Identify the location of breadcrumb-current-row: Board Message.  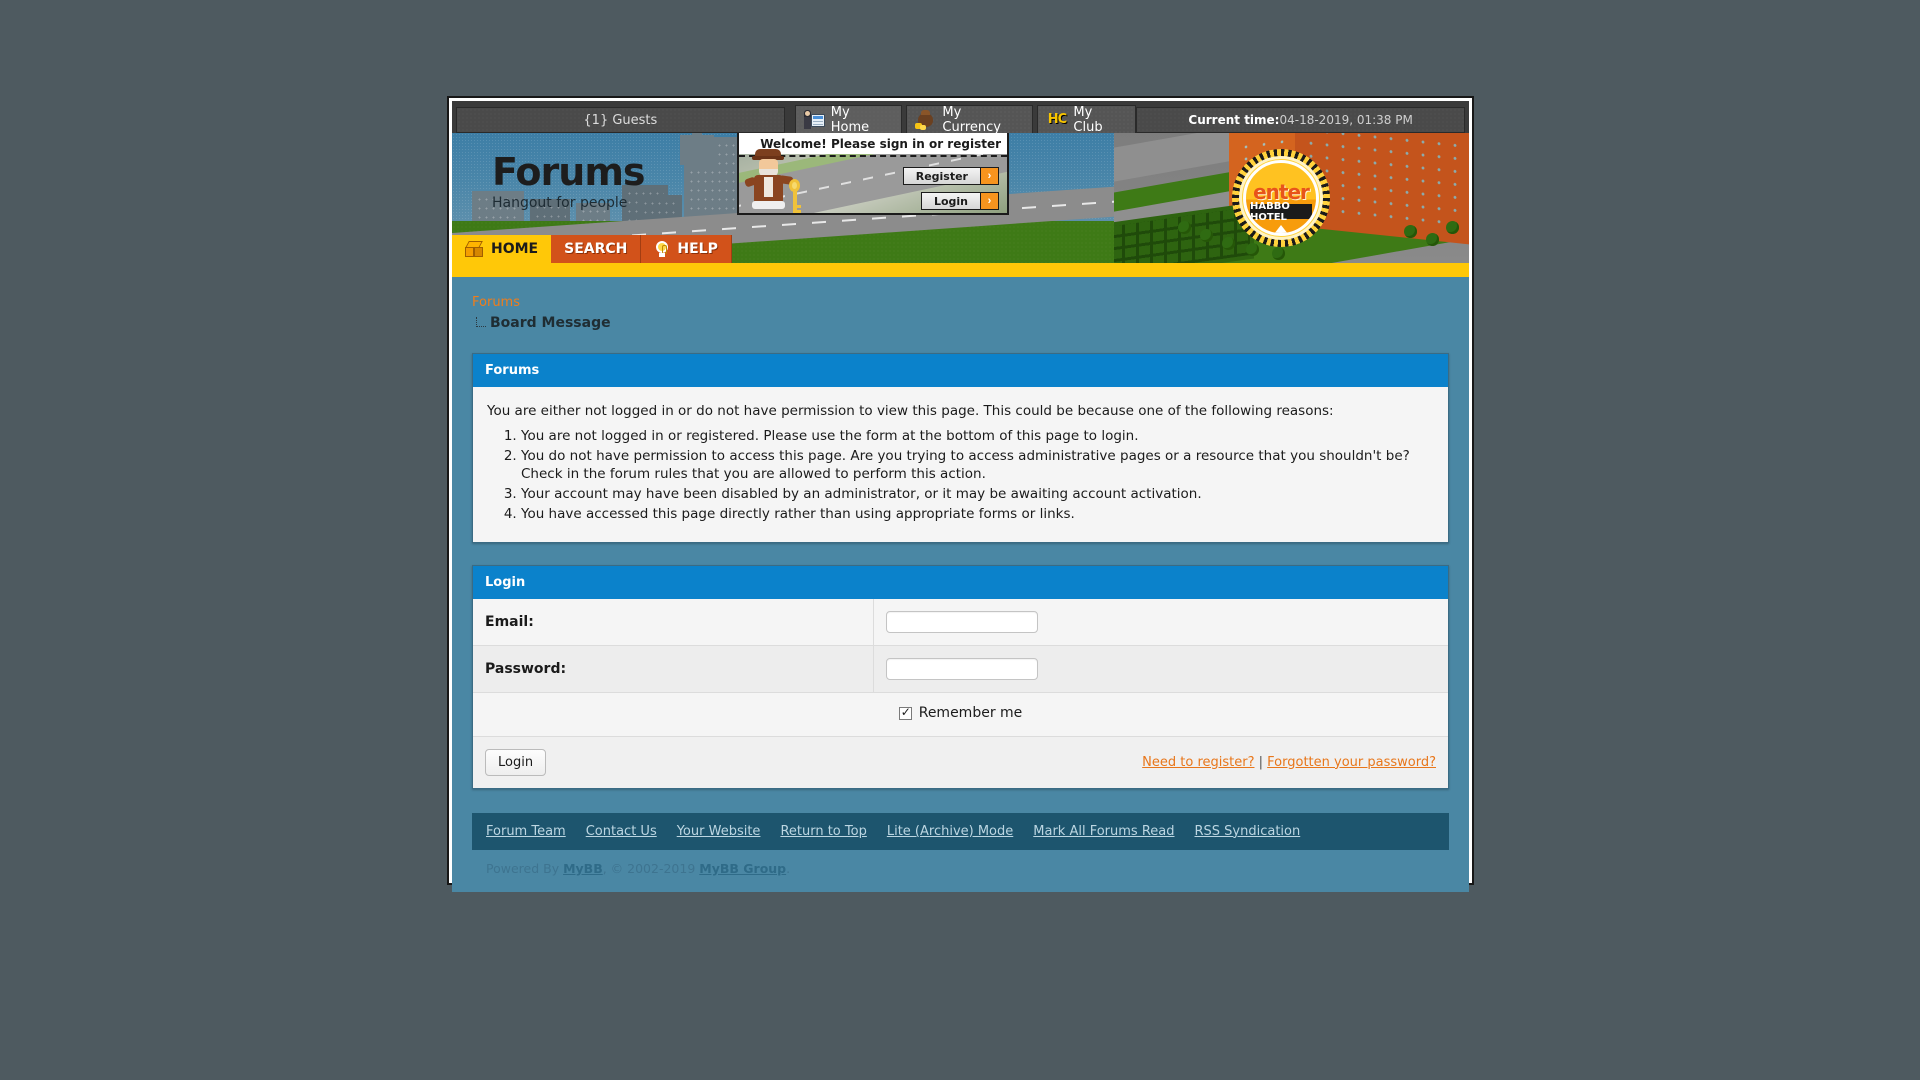
(960, 323).